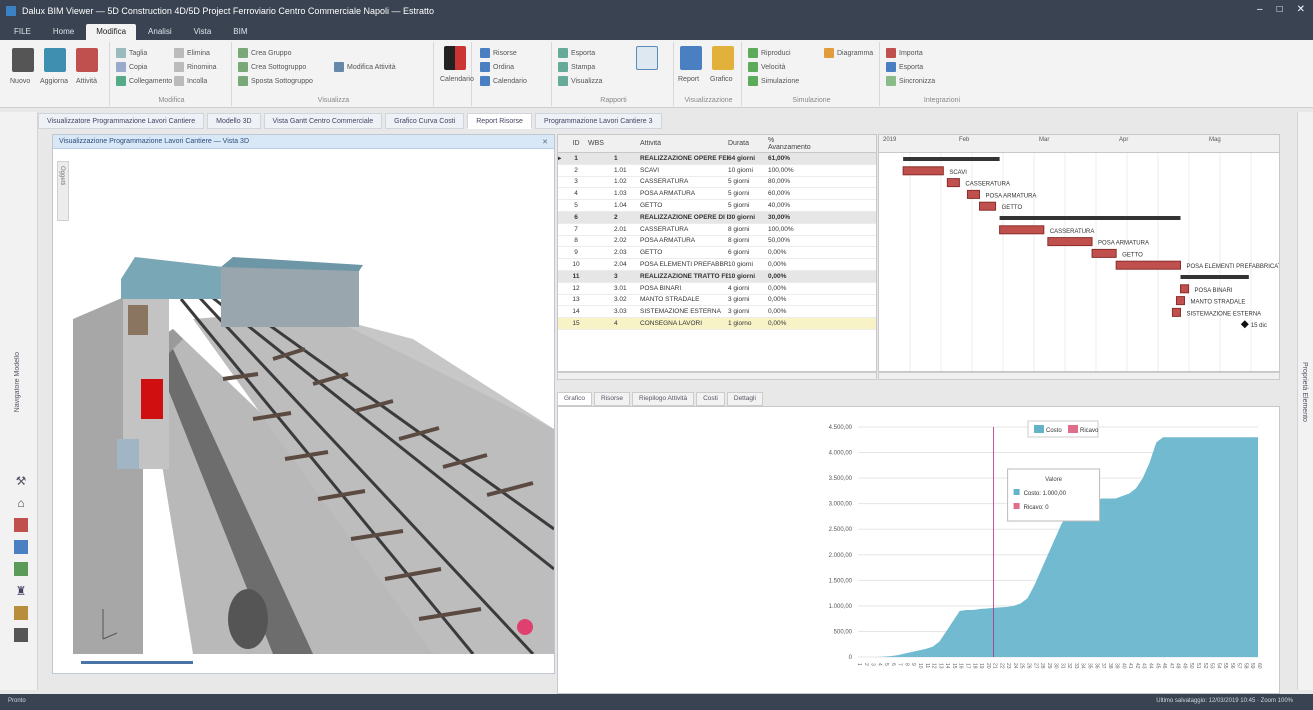 The width and height of the screenshot is (1313, 710). What do you see at coordinates (21, 547) in the screenshot?
I see `gantt-icon` at bounding box center [21, 547].